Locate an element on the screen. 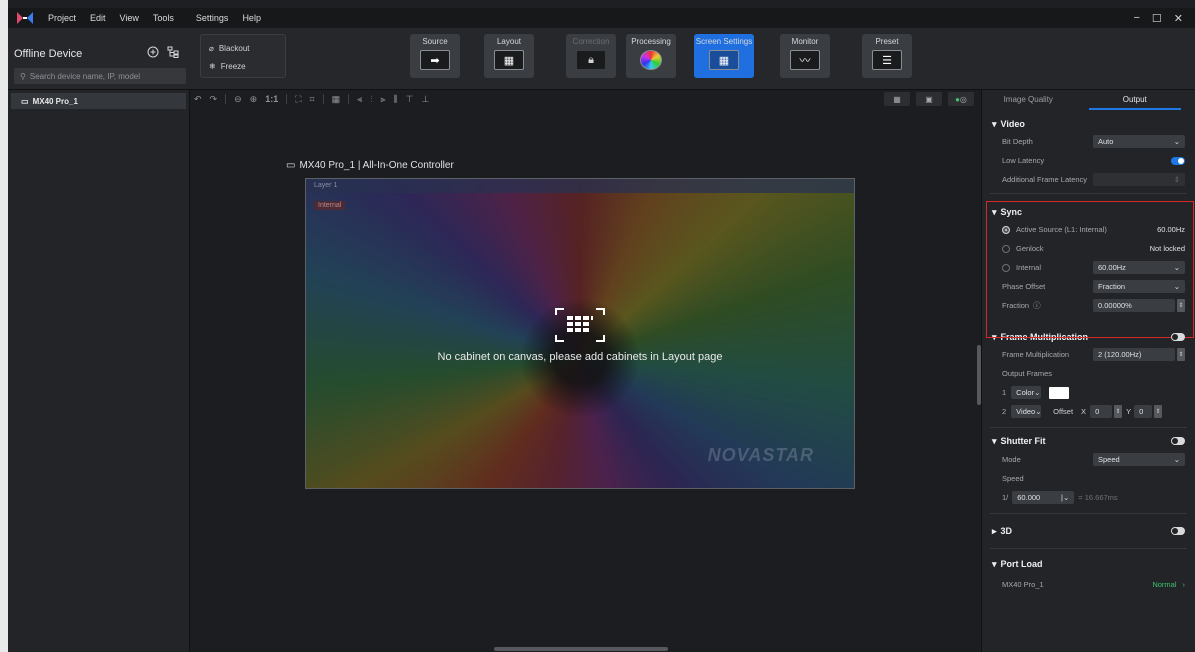 This screenshot has width=1195, height=652. freeze-button: ❄ Freeze is located at coordinates (243, 66).